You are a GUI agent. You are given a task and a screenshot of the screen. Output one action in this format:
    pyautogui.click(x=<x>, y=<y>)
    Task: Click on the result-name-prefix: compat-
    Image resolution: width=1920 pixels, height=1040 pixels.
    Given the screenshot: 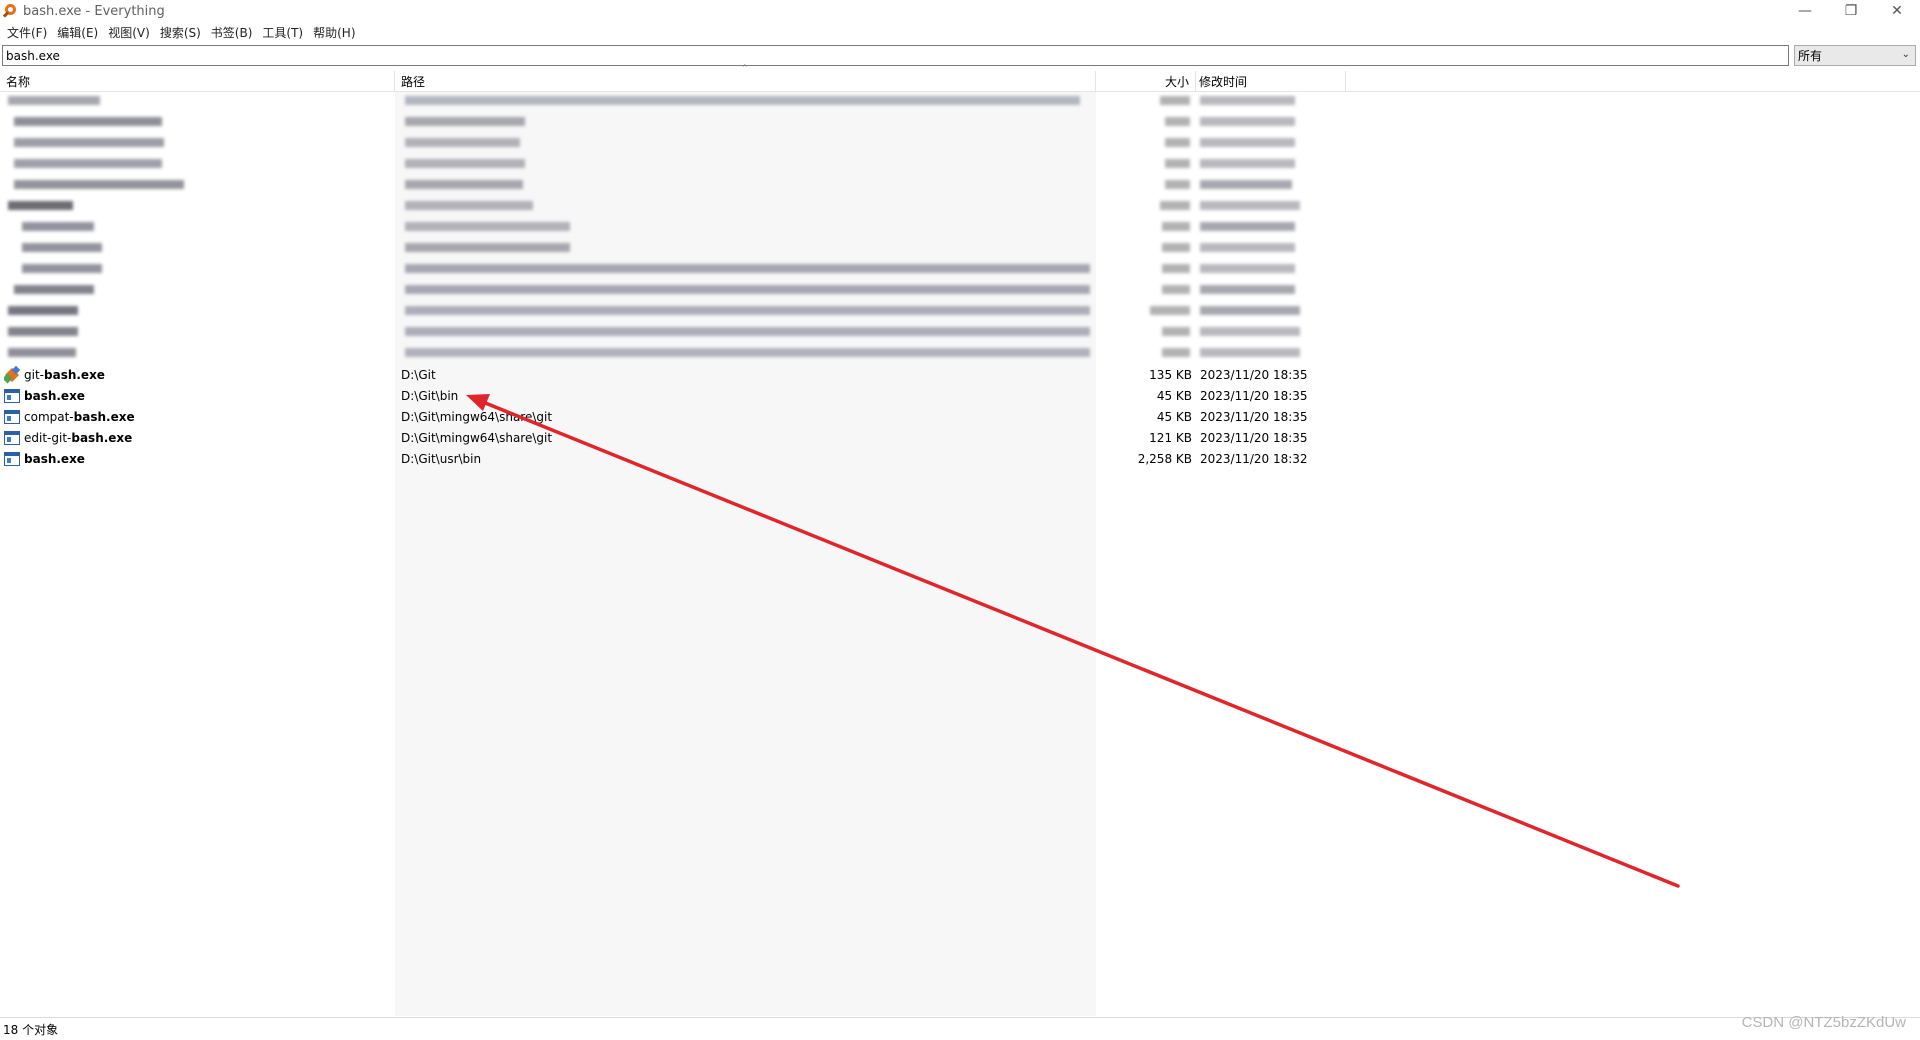 What is the action you would take?
    pyautogui.click(x=49, y=416)
    